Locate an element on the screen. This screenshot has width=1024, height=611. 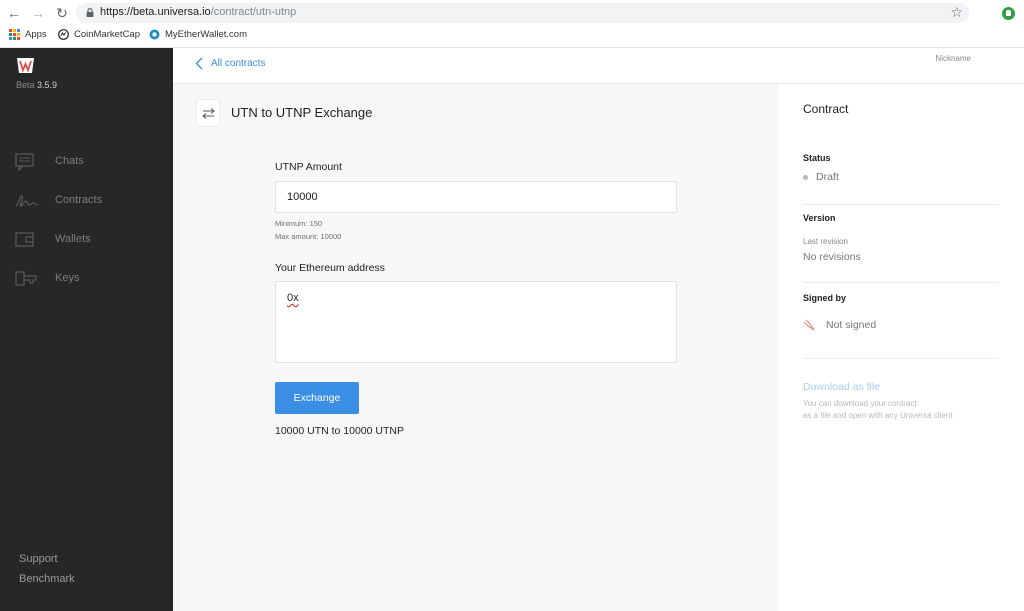
lock-icon is located at coordinates (90, 12).